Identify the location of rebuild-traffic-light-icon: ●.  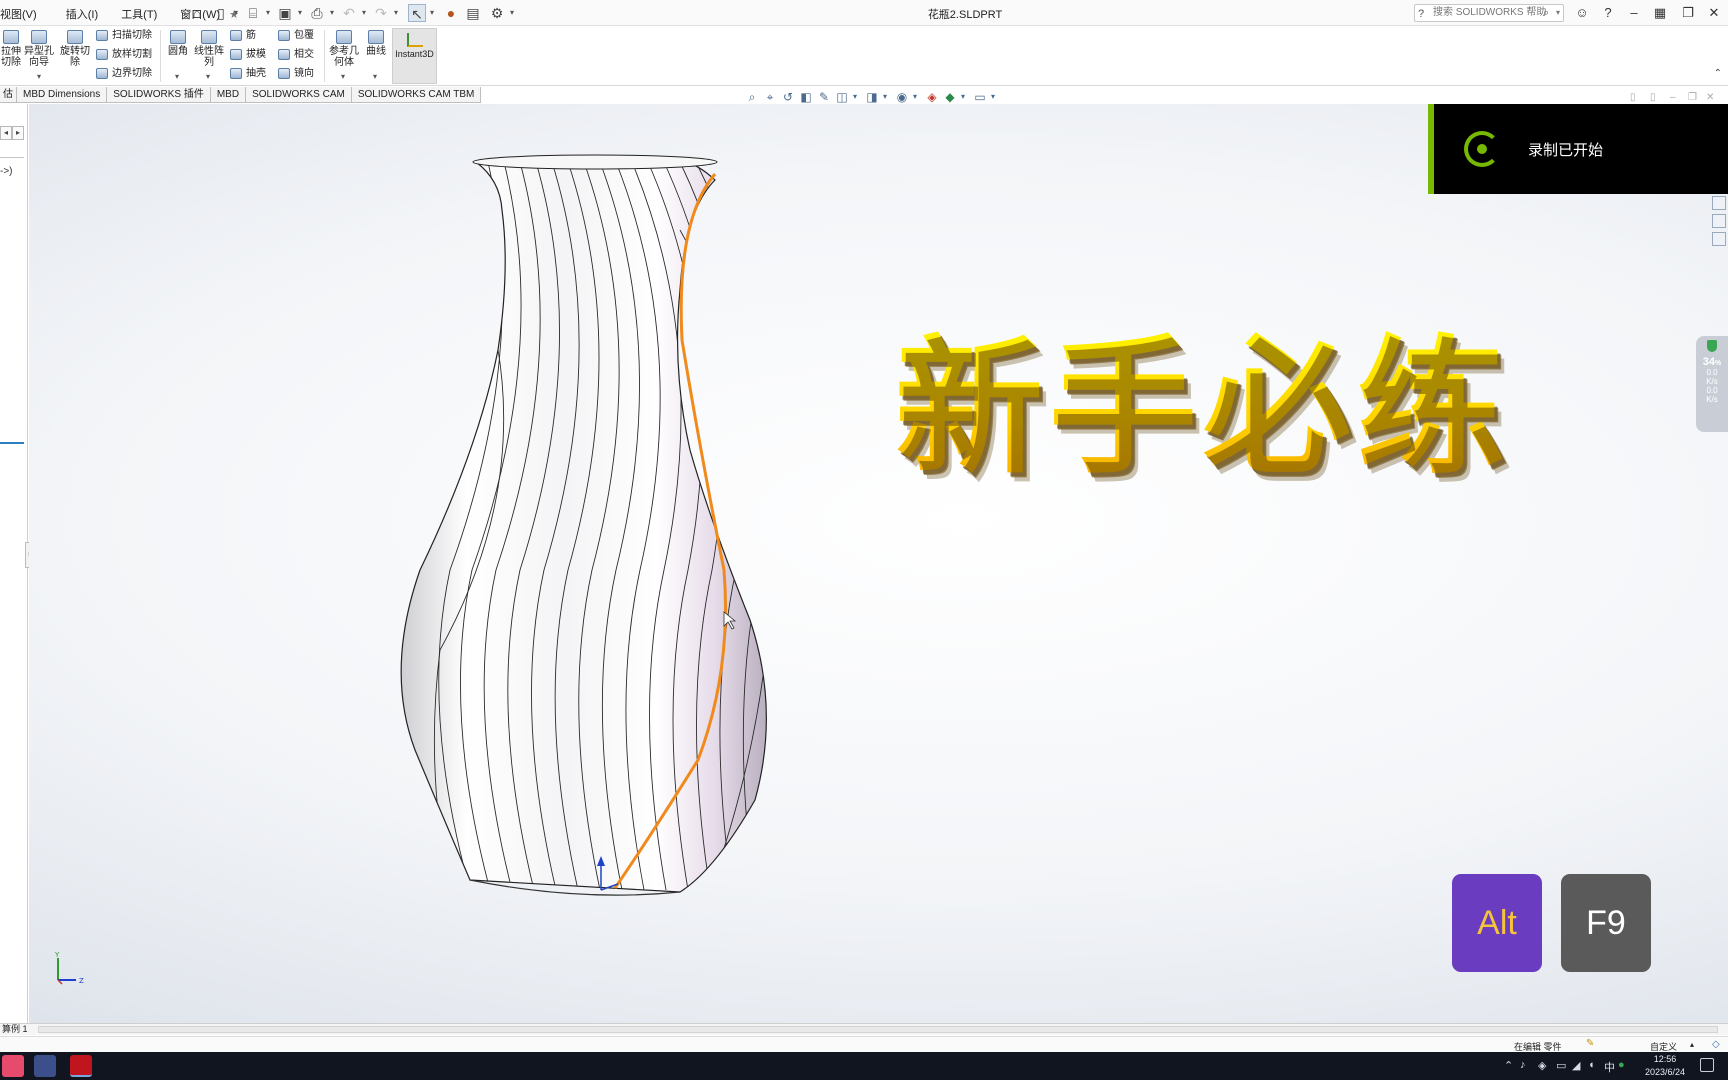
(451, 13).